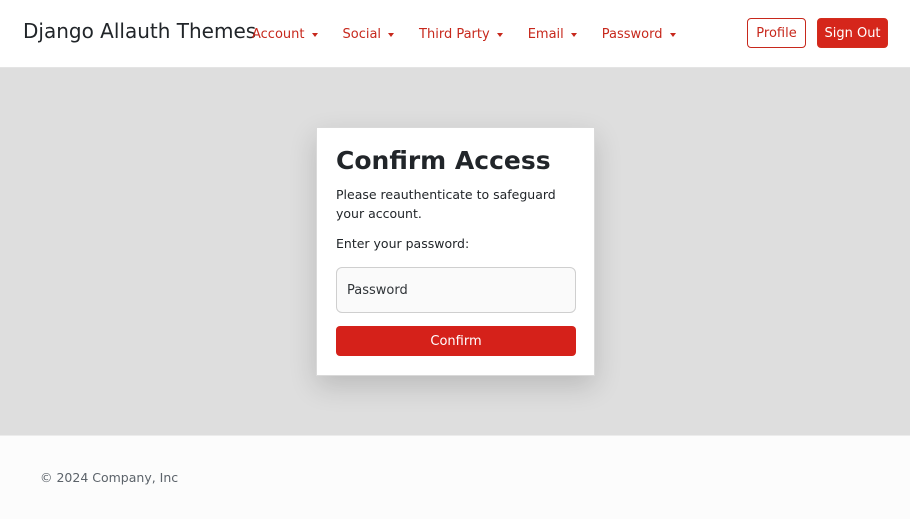 The height and width of the screenshot is (519, 910). I want to click on nav-email-label: Email, so click(545, 34).